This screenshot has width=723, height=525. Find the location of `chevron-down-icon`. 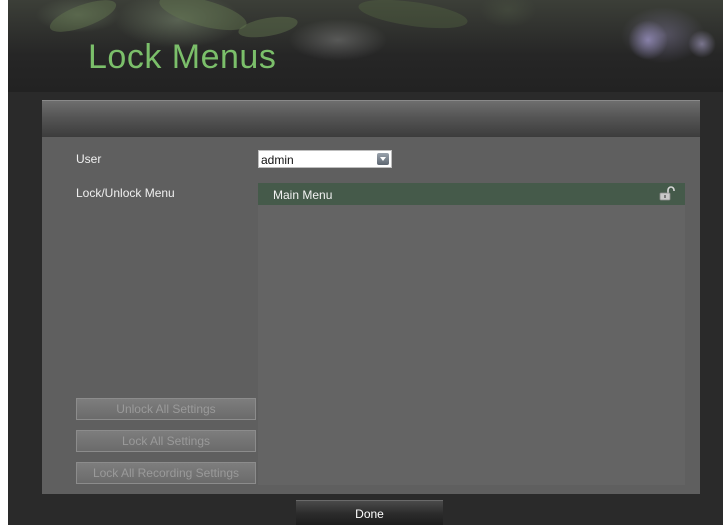

chevron-down-icon is located at coordinates (383, 159).